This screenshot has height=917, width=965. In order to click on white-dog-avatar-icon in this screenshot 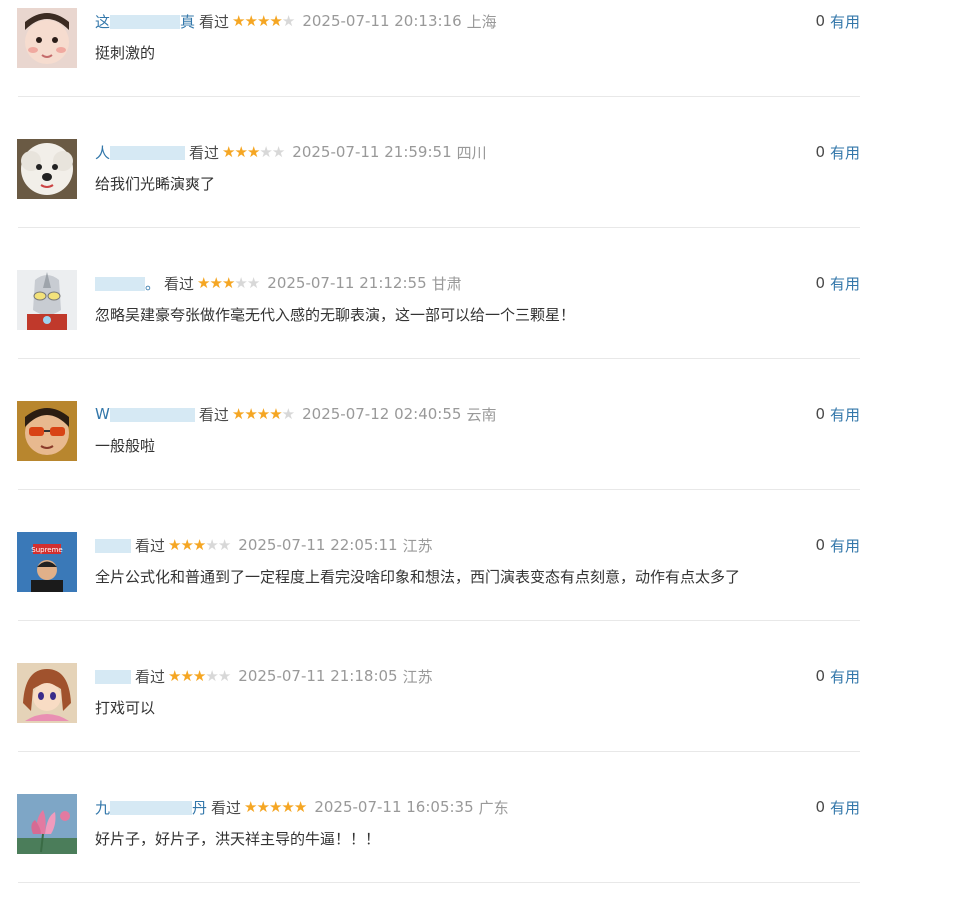, I will do `click(47, 169)`.